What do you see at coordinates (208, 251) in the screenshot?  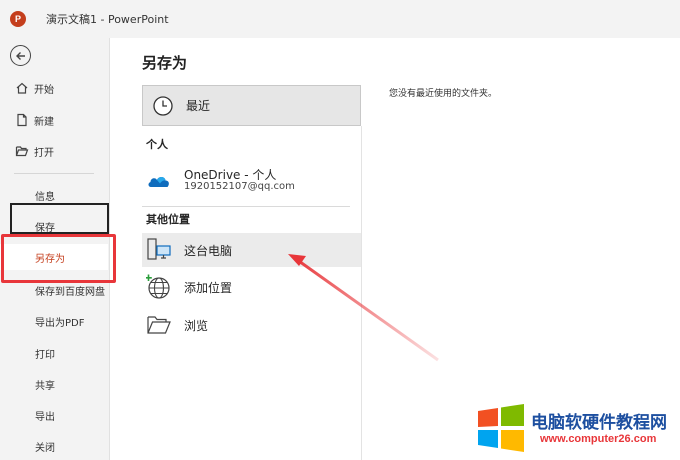 I see `this-pc-label: 这台电脑` at bounding box center [208, 251].